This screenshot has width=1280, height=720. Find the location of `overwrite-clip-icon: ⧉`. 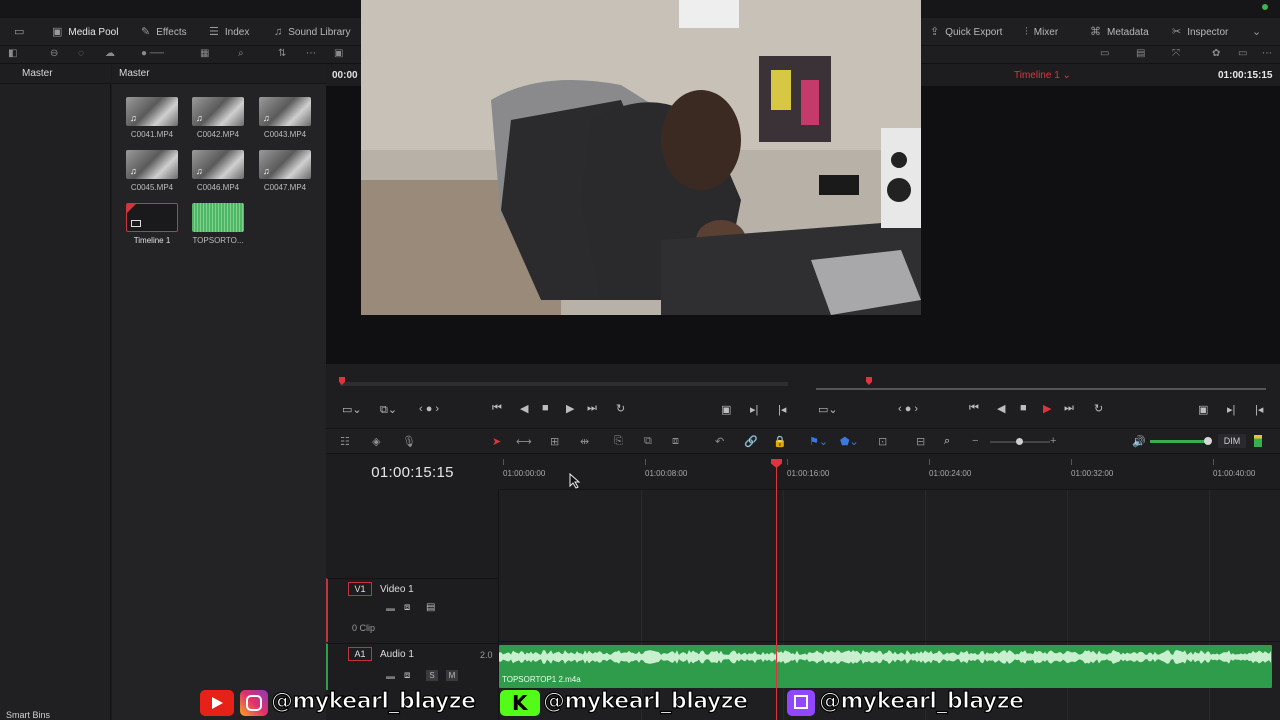

overwrite-clip-icon: ⧉ is located at coordinates (648, 441).